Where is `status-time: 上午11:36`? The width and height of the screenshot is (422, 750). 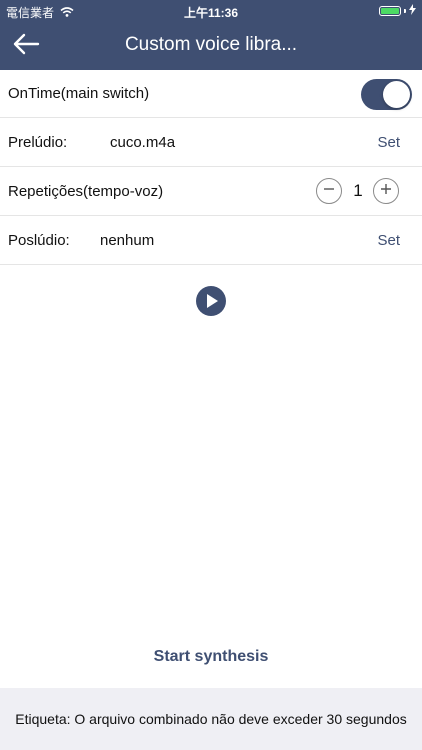 status-time: 上午11:36 is located at coordinates (211, 13).